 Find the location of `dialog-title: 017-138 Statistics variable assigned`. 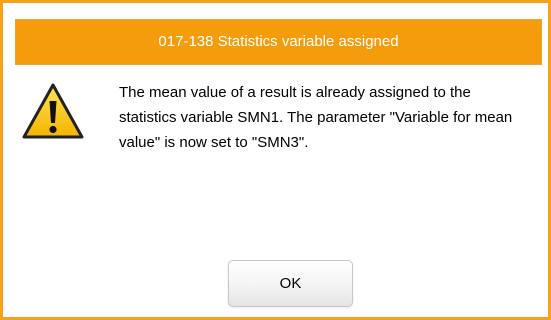

dialog-title: 017-138 Statistics variable assigned is located at coordinates (278, 42).